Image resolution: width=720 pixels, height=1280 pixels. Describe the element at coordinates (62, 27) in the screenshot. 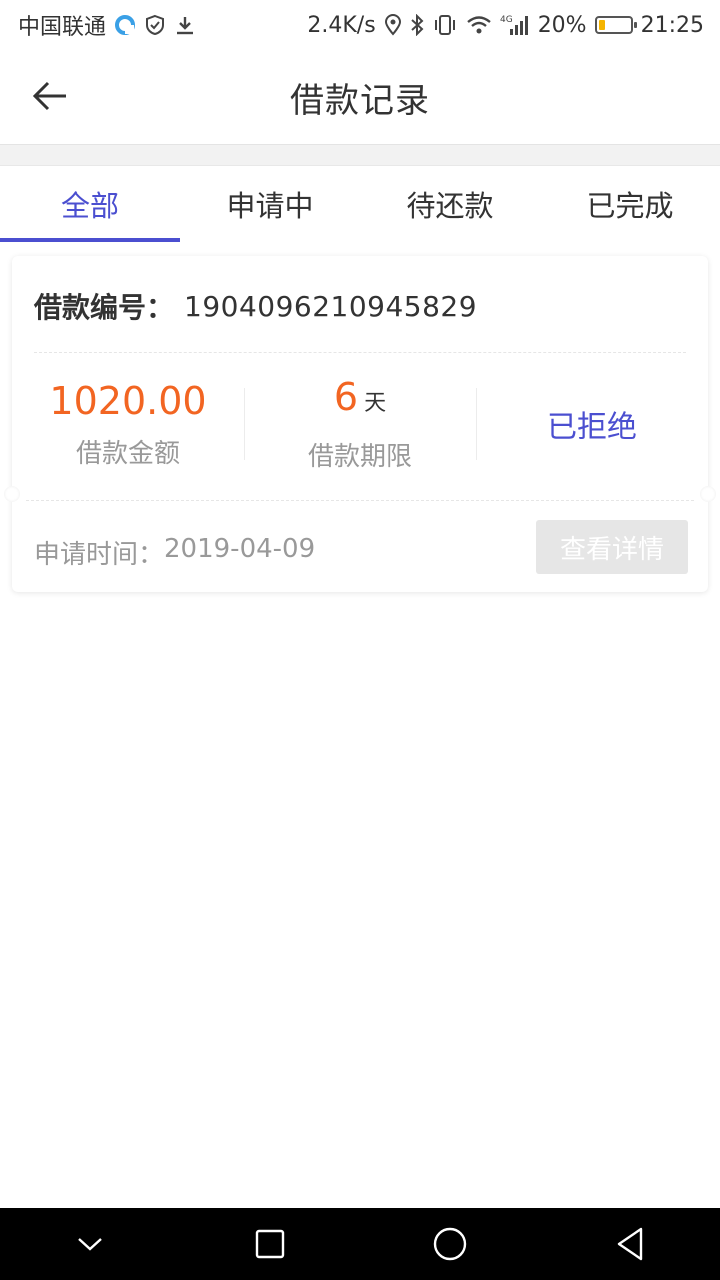

I see `carrier-name: 中国联通` at that location.